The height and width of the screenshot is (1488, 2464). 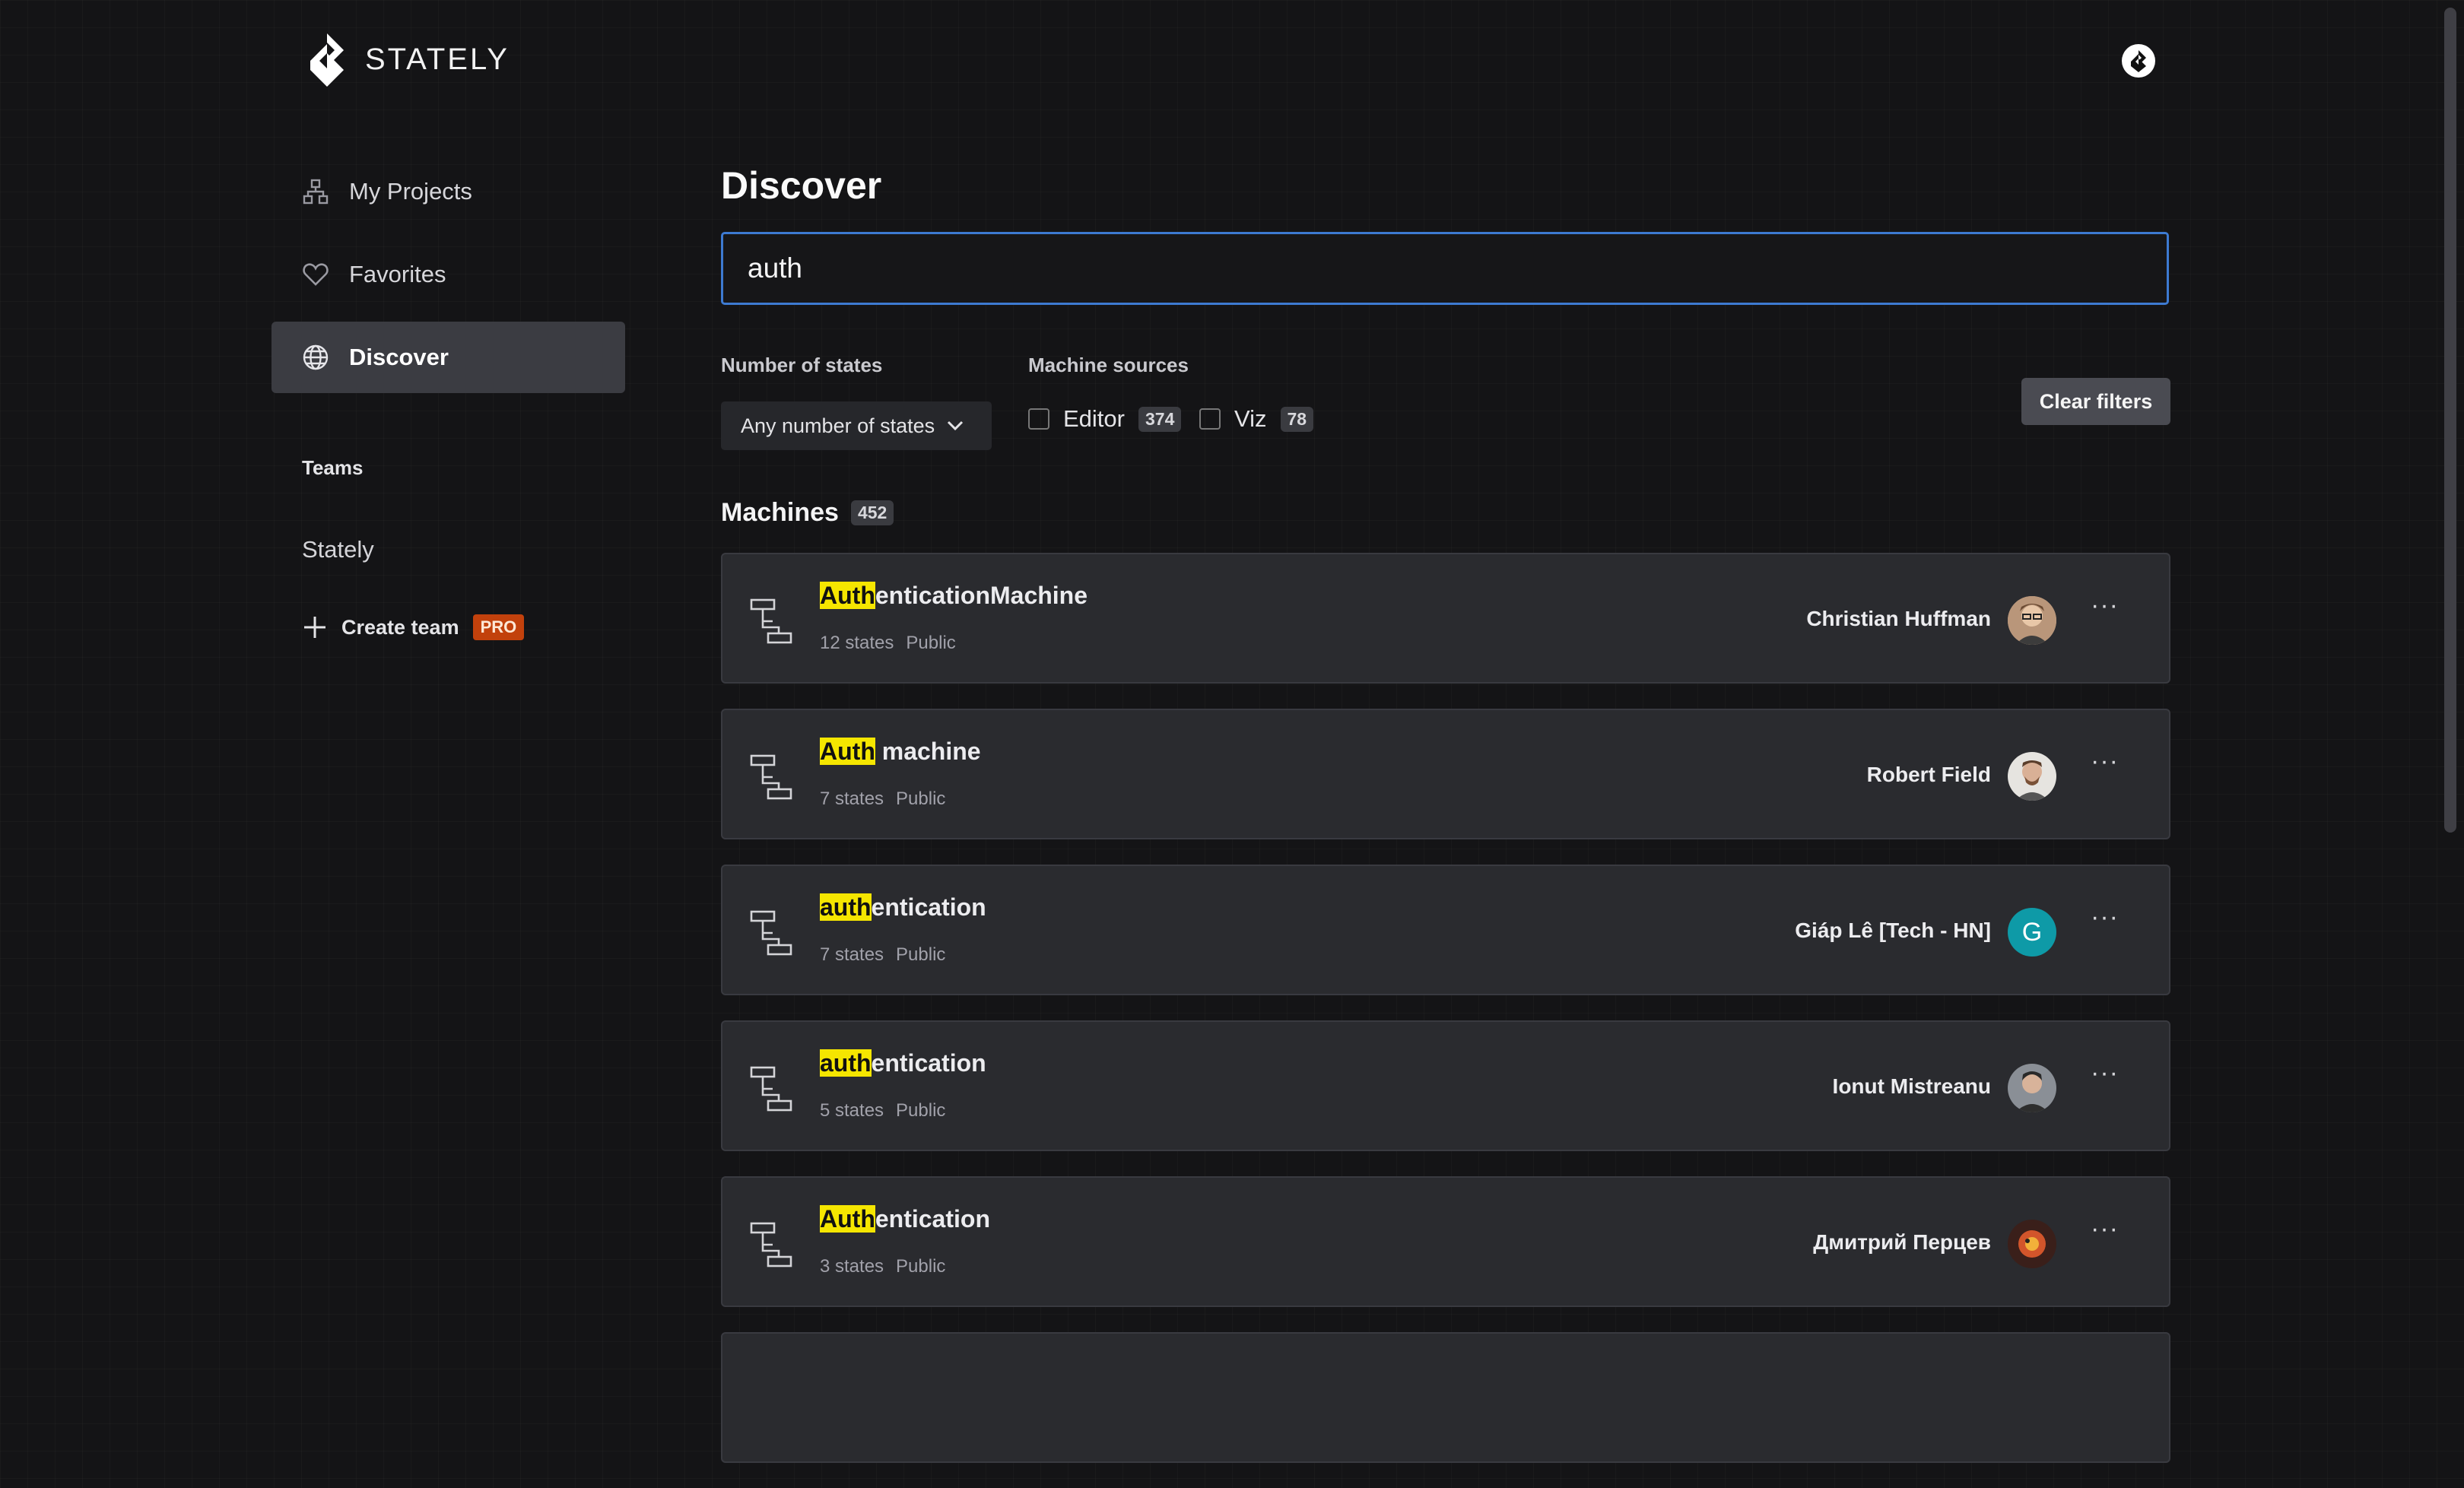 I want to click on source-label: Viz, so click(x=1250, y=418).